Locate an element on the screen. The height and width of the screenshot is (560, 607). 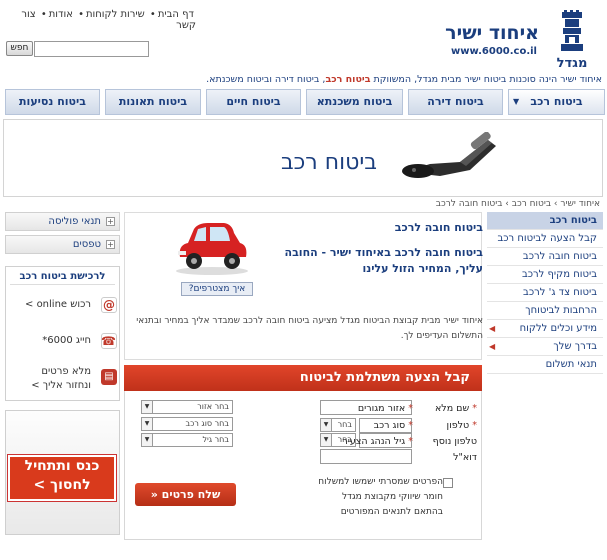
logo-caption: מגדל is located at coordinates (572, 63).